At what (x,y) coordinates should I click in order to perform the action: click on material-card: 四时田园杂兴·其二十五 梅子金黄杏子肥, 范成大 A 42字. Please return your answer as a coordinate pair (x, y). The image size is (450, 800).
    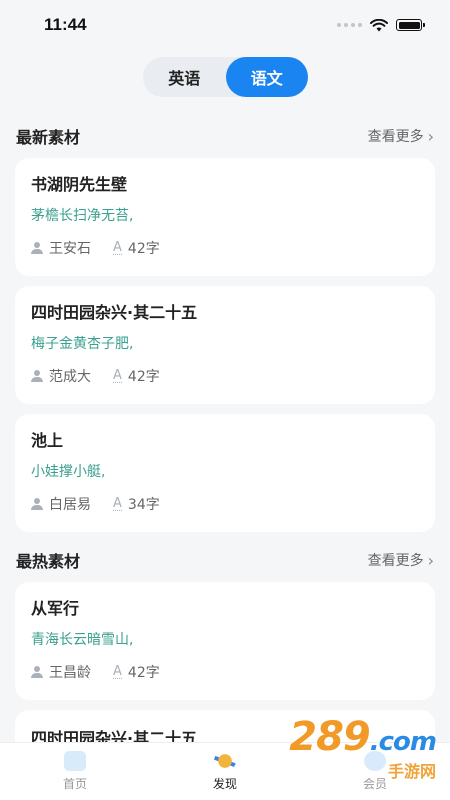
    Looking at the image, I should click on (225, 345).